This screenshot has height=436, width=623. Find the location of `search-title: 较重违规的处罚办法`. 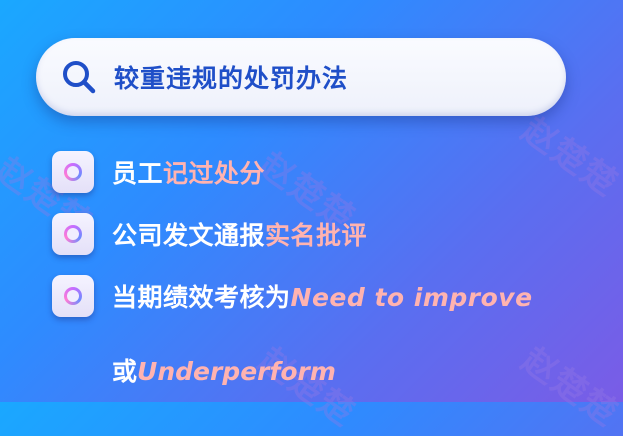

search-title: 较重违规的处罚办法 is located at coordinates (231, 78).